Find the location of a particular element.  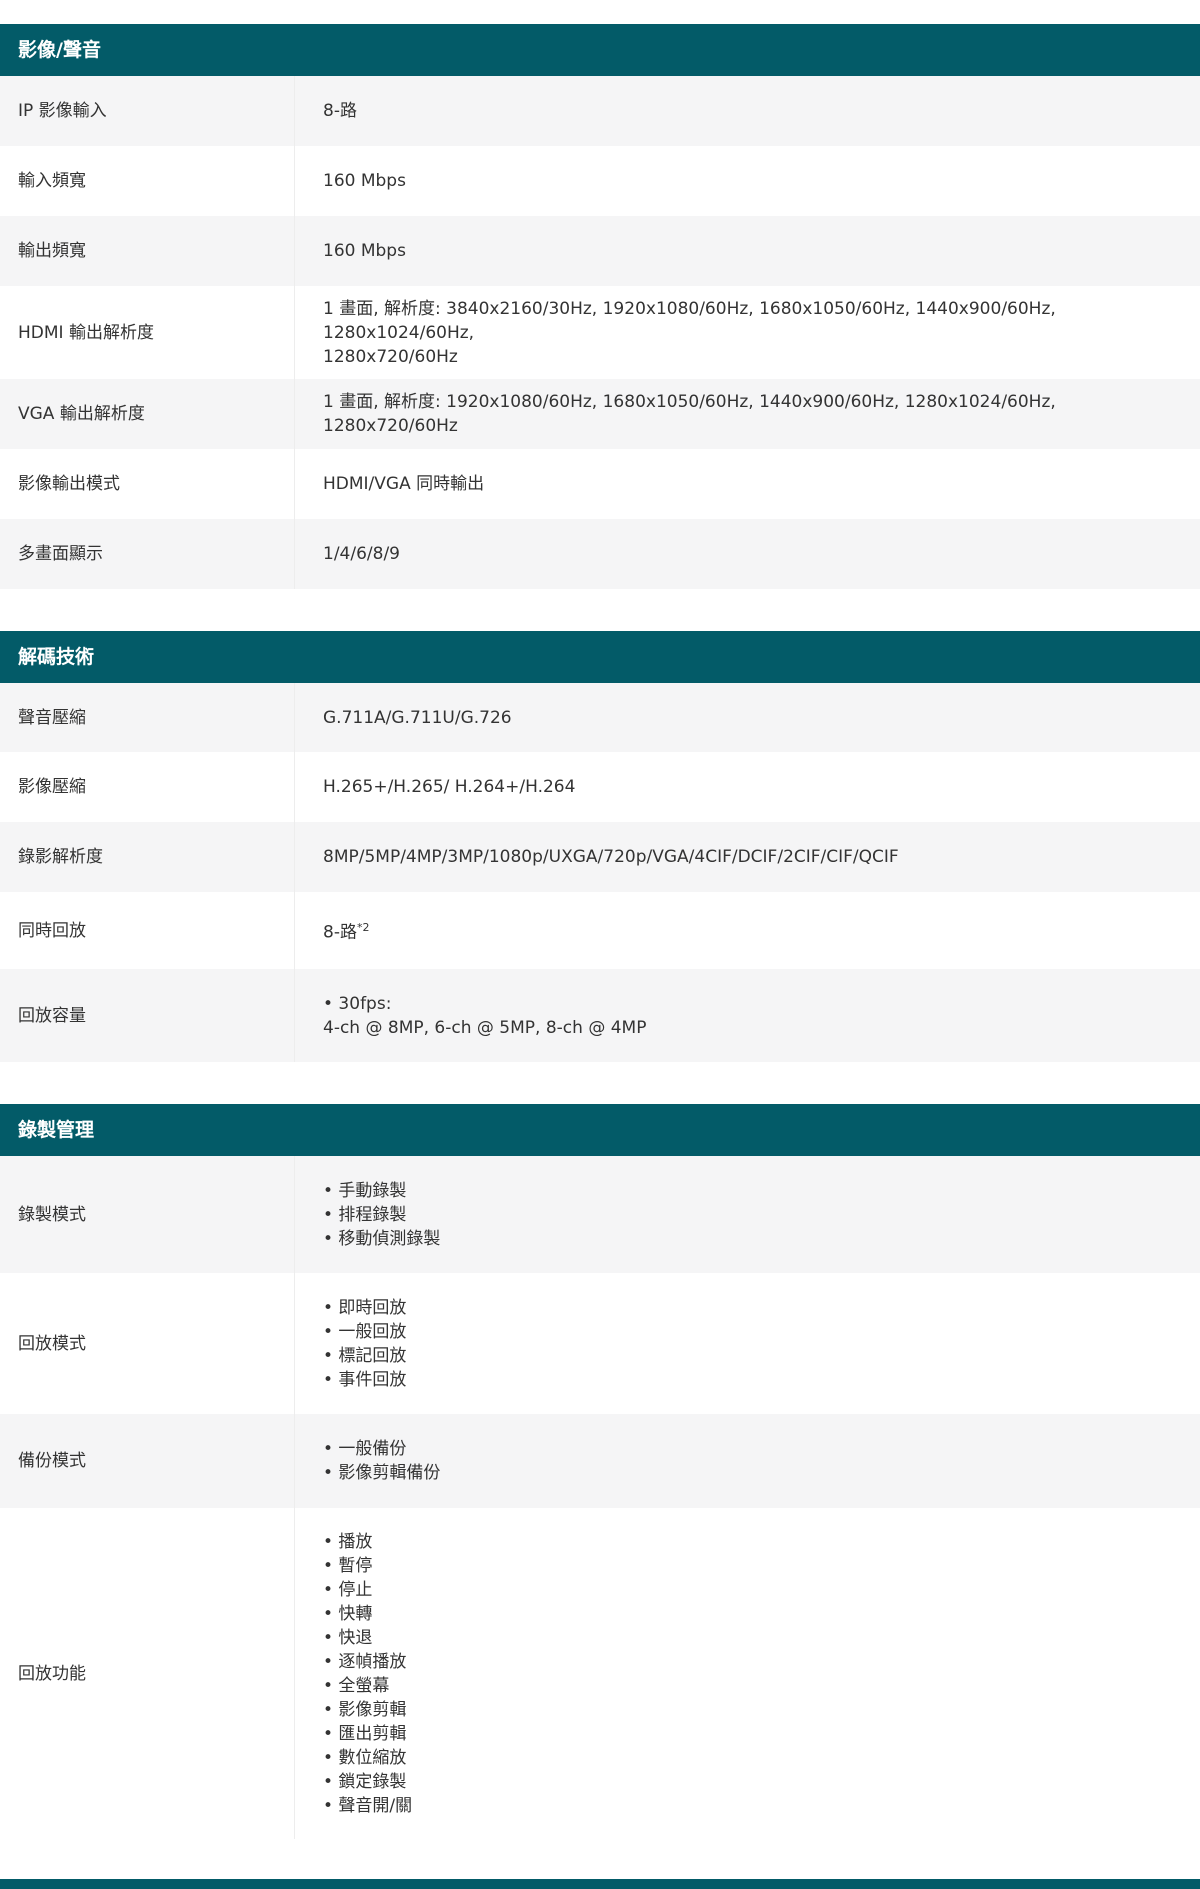

spec-value: G.711A/G.711U/G.726 is located at coordinates (747, 718).